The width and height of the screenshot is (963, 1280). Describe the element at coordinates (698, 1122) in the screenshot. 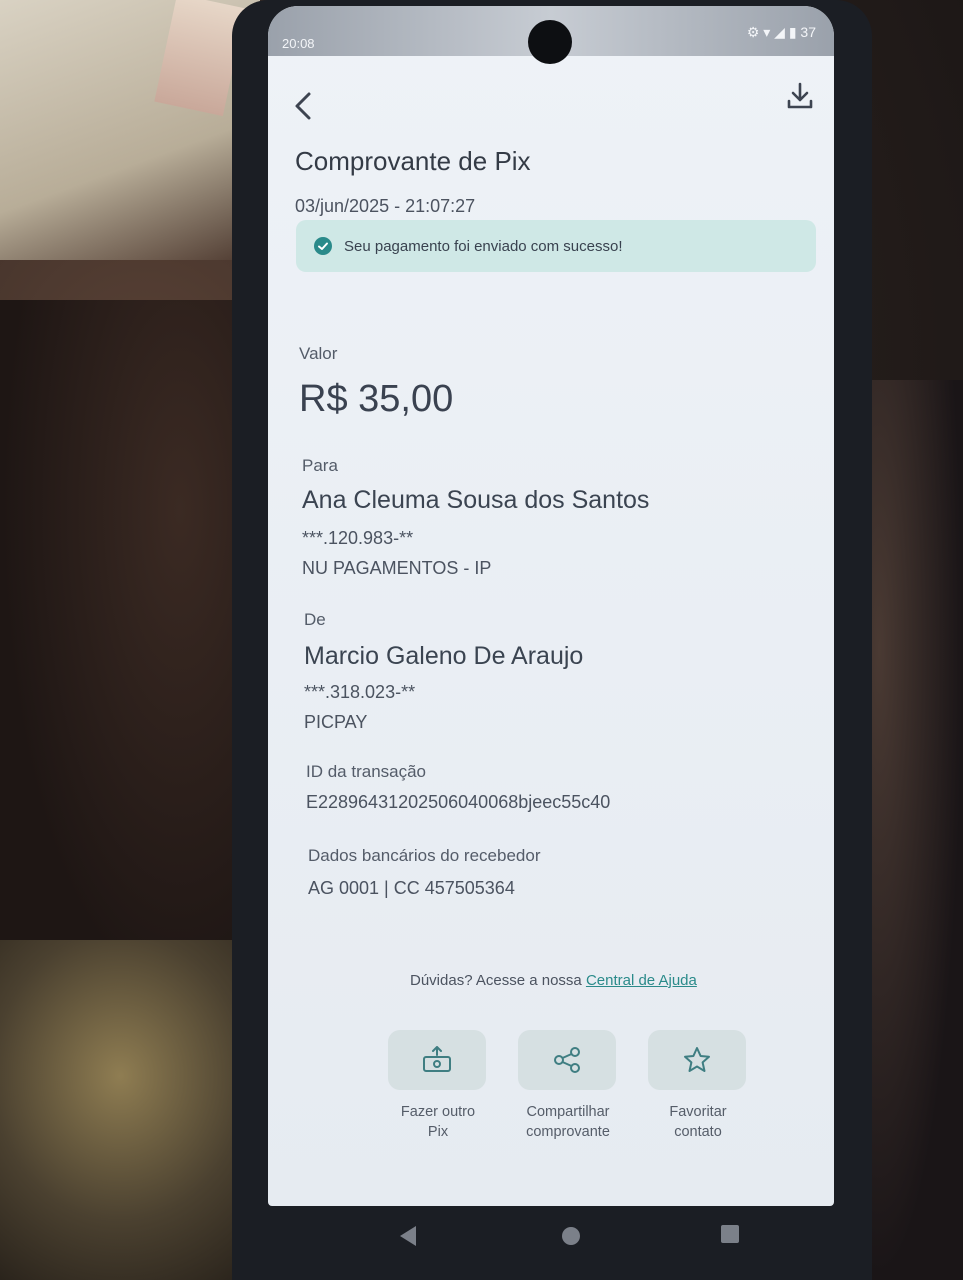

I see `favorite-label: Favoritar contato` at that location.